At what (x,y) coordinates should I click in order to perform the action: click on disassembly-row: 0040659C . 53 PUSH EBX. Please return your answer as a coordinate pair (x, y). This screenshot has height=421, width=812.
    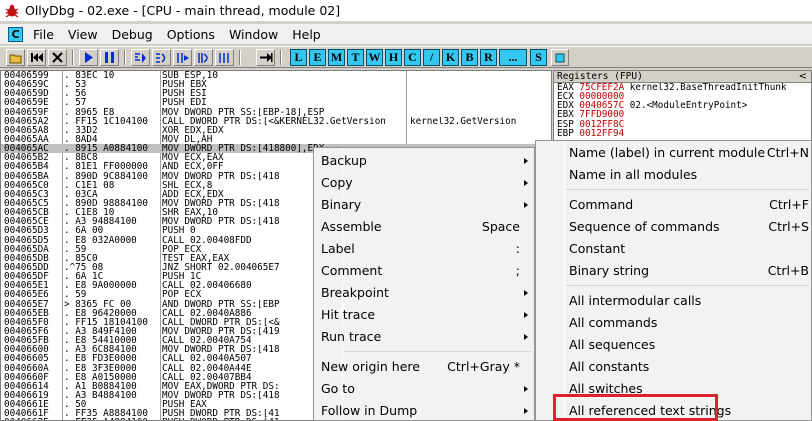
    Looking at the image, I should click on (276, 84).